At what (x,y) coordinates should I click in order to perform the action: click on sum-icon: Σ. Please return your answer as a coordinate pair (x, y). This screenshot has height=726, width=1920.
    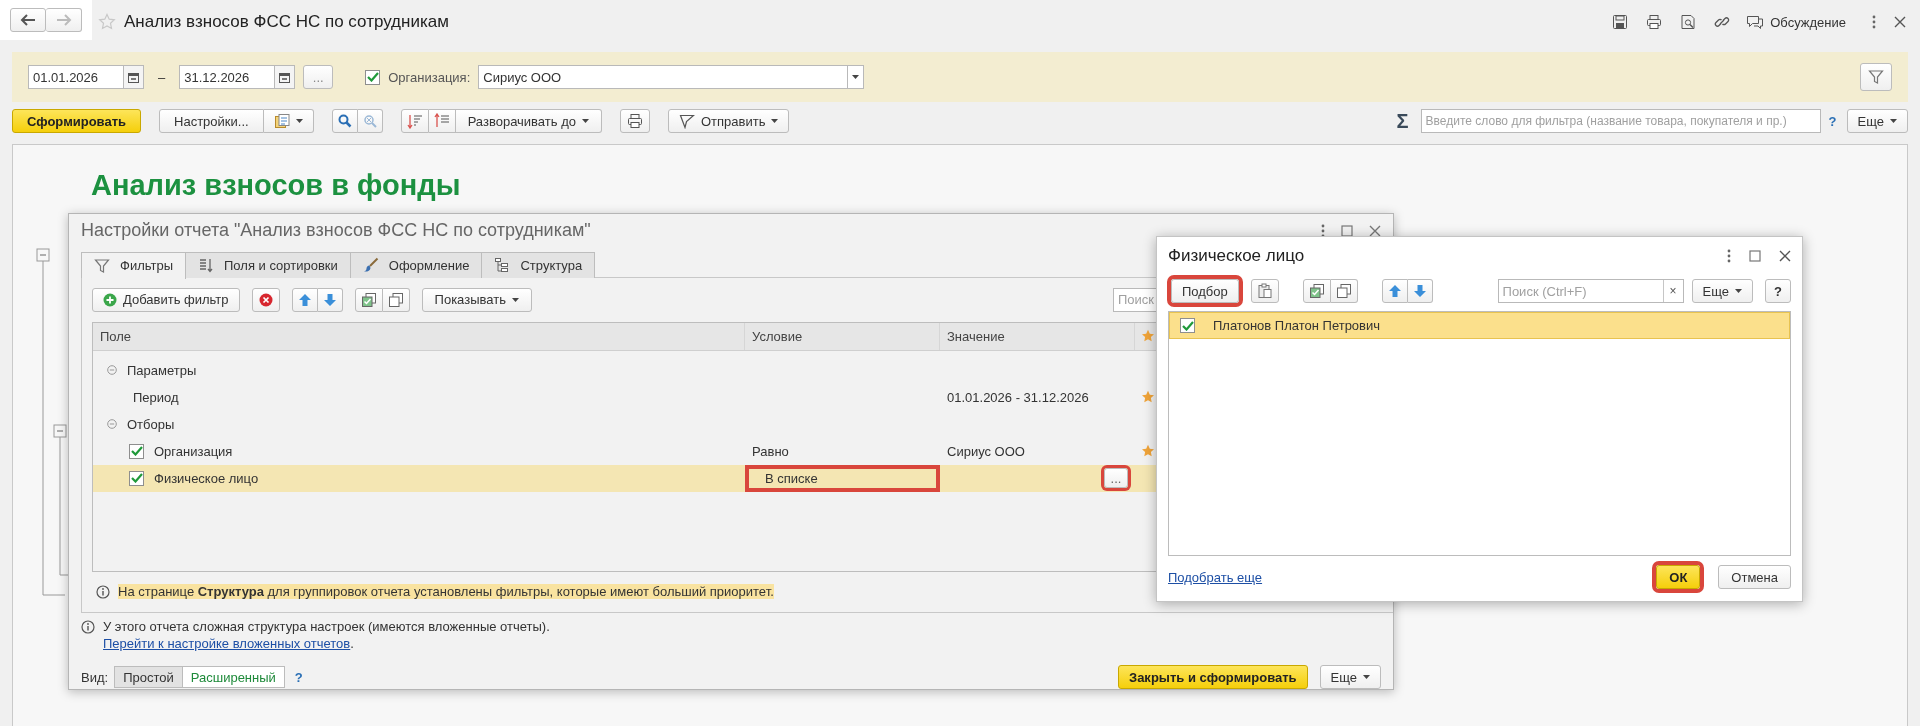
    Looking at the image, I should click on (1402, 121).